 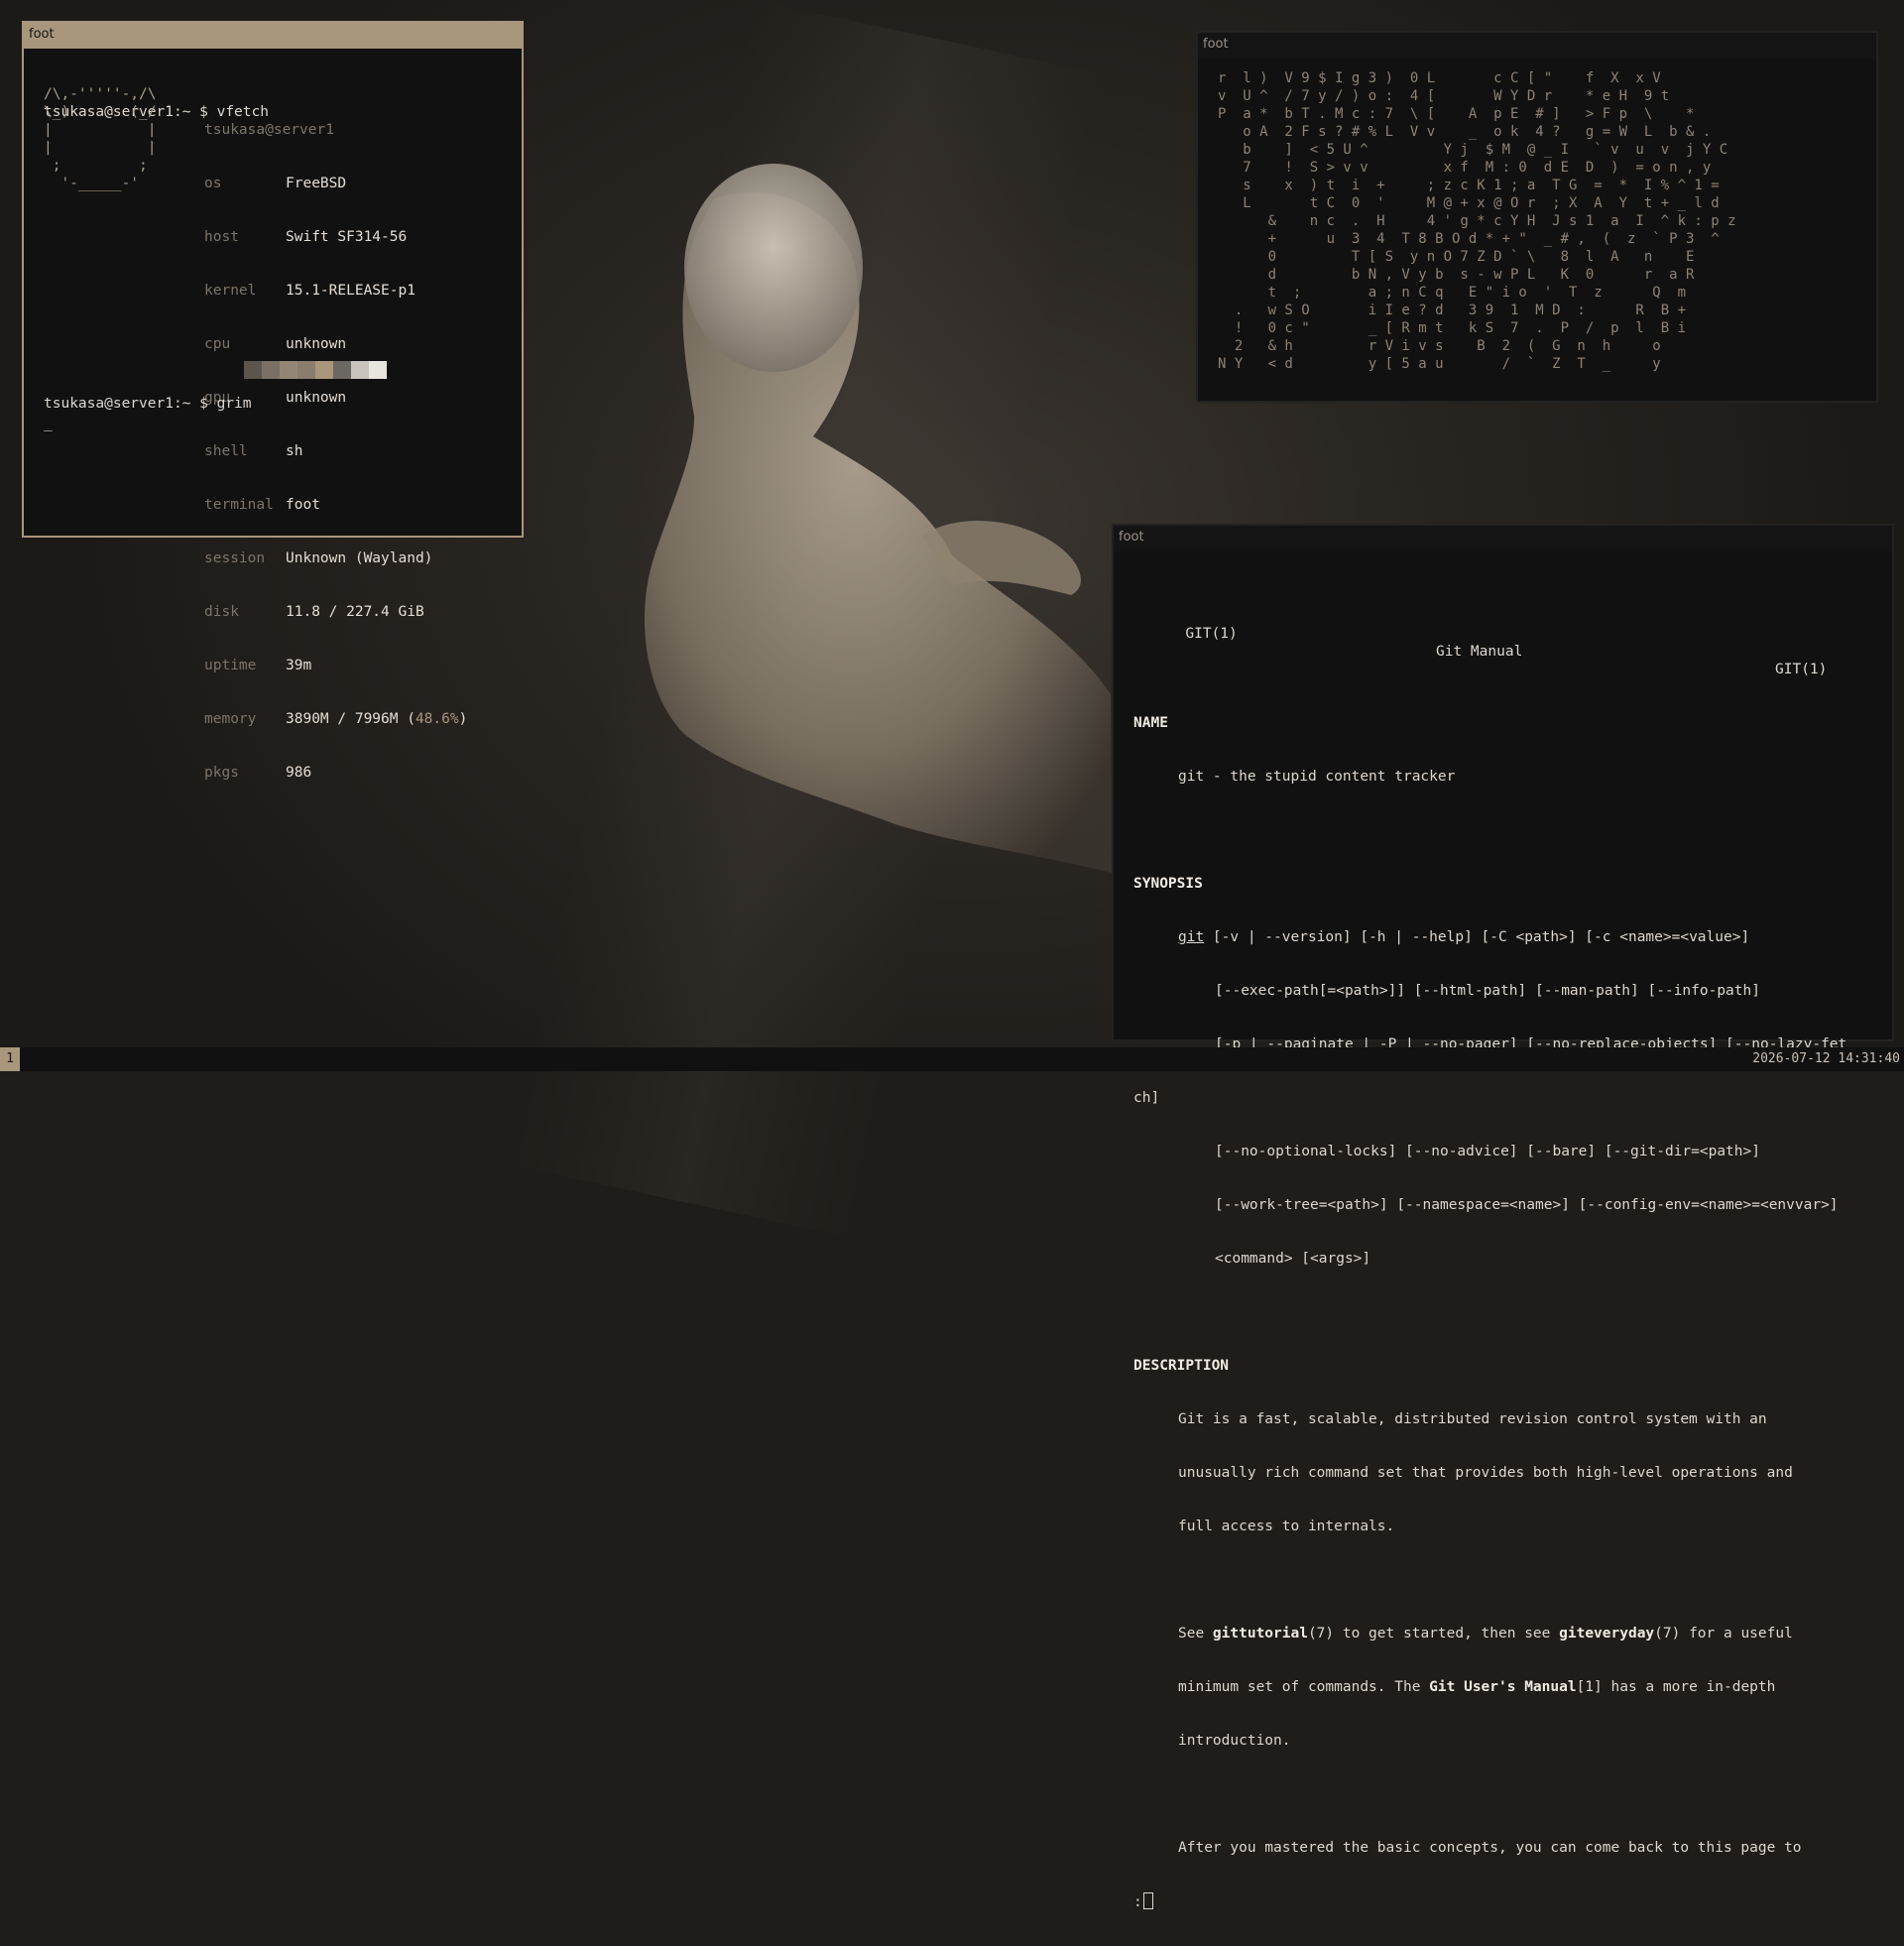 What do you see at coordinates (1439, 364) in the screenshot?
I see `matrix-row: N Y < d y [ 5 a u / ` Z T _ y` at bounding box center [1439, 364].